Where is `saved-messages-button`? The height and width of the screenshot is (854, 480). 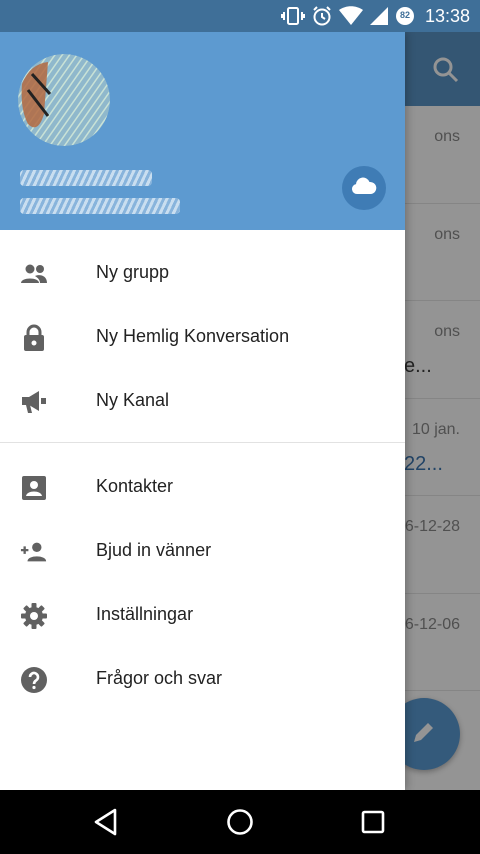
saved-messages-button is located at coordinates (364, 188).